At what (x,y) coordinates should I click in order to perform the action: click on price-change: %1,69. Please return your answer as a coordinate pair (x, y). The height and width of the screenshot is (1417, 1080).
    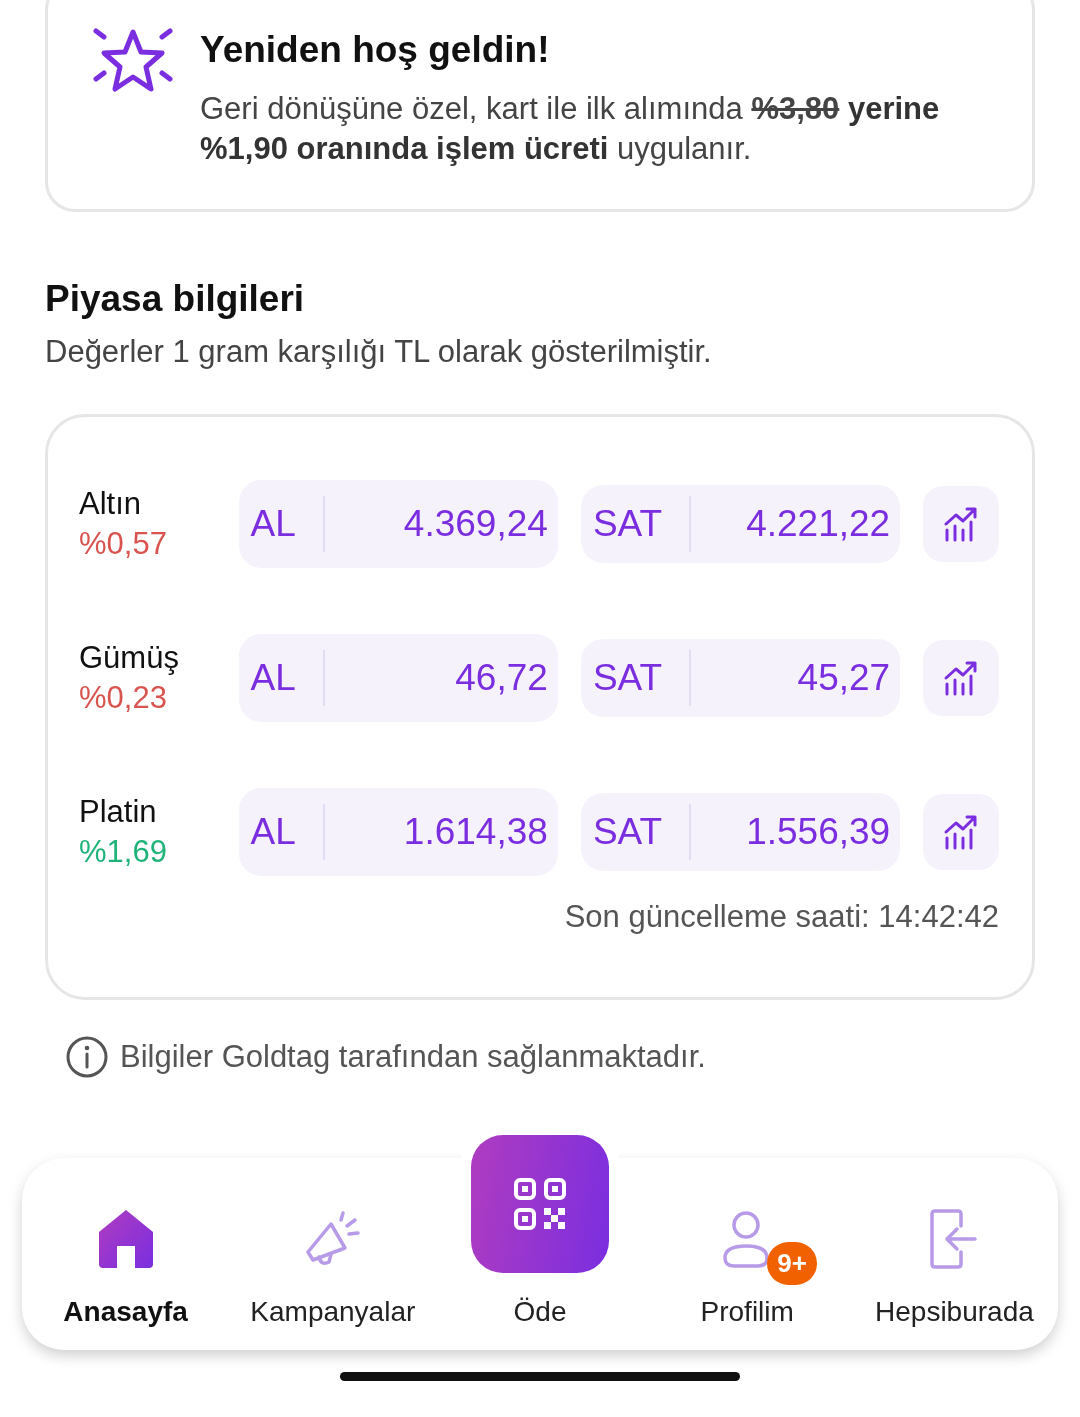
    Looking at the image, I should click on (123, 852).